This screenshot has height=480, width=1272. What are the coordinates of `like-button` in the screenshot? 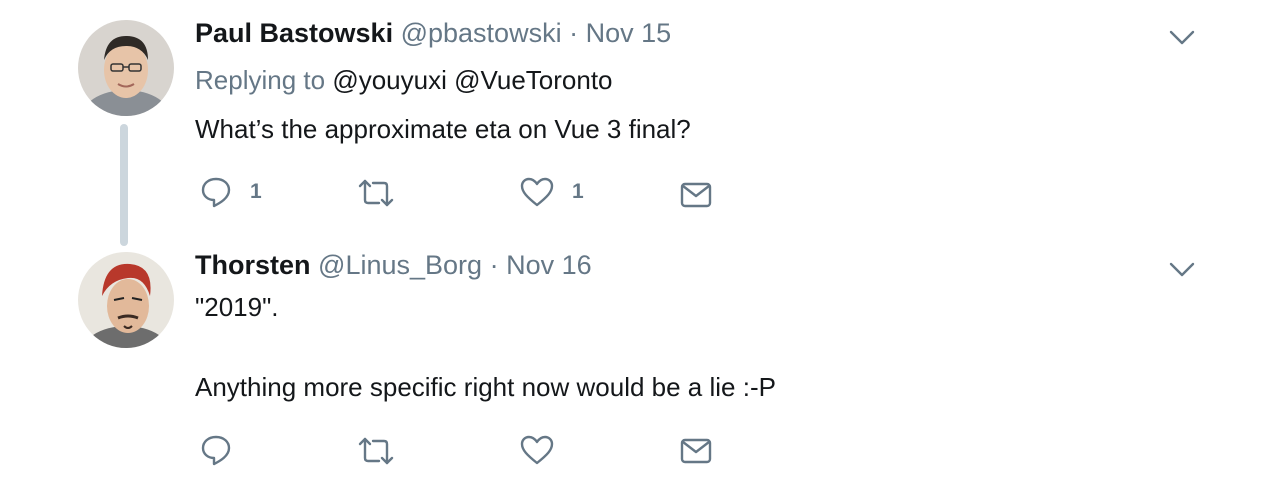 It's located at (546, 450).